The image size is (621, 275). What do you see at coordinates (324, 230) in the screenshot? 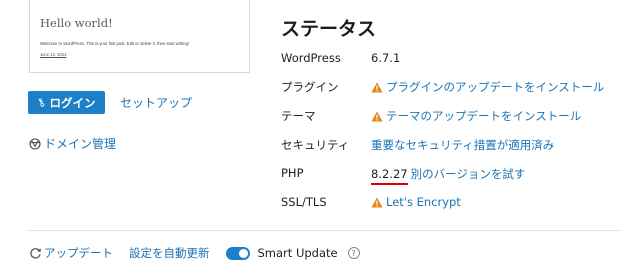
I see `divider` at bounding box center [324, 230].